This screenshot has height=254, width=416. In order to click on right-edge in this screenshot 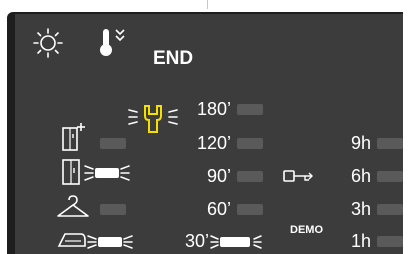, I will do `click(409, 133)`.